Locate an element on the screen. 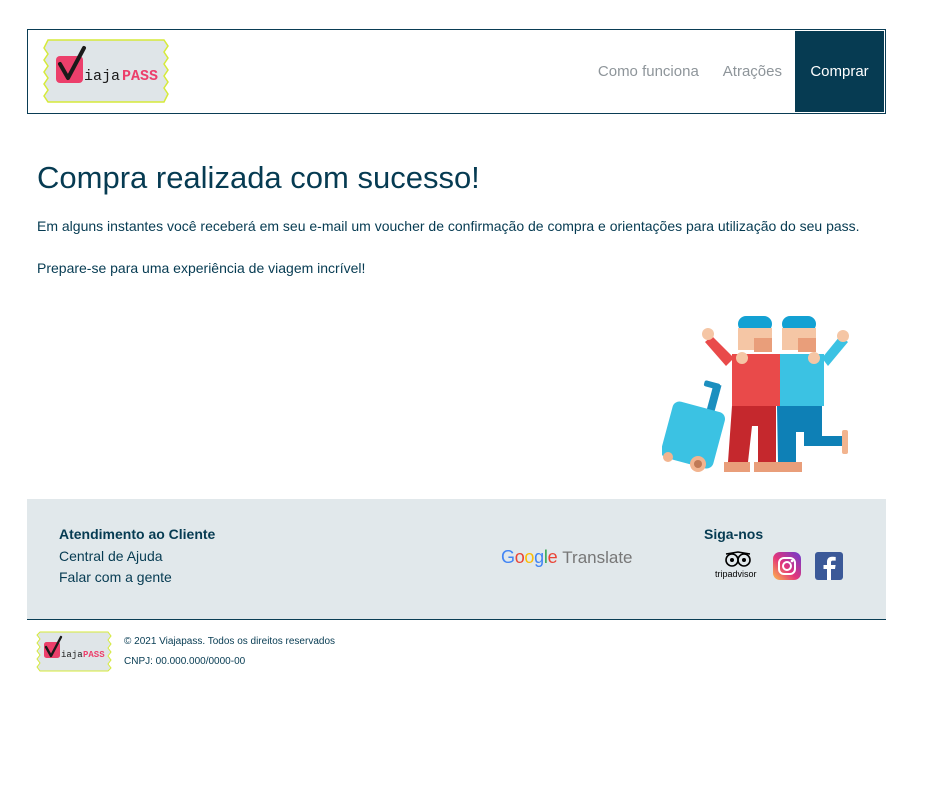 The width and height of the screenshot is (926, 807). footer-logo: iaja PASS is located at coordinates (74, 651).